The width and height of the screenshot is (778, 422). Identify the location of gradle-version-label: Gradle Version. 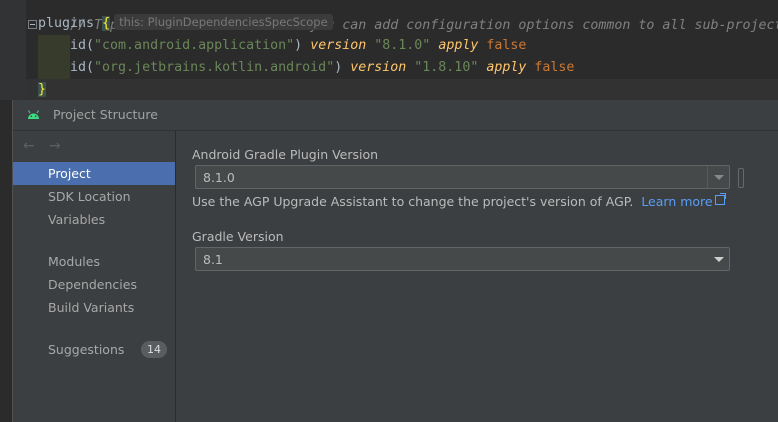
(238, 236).